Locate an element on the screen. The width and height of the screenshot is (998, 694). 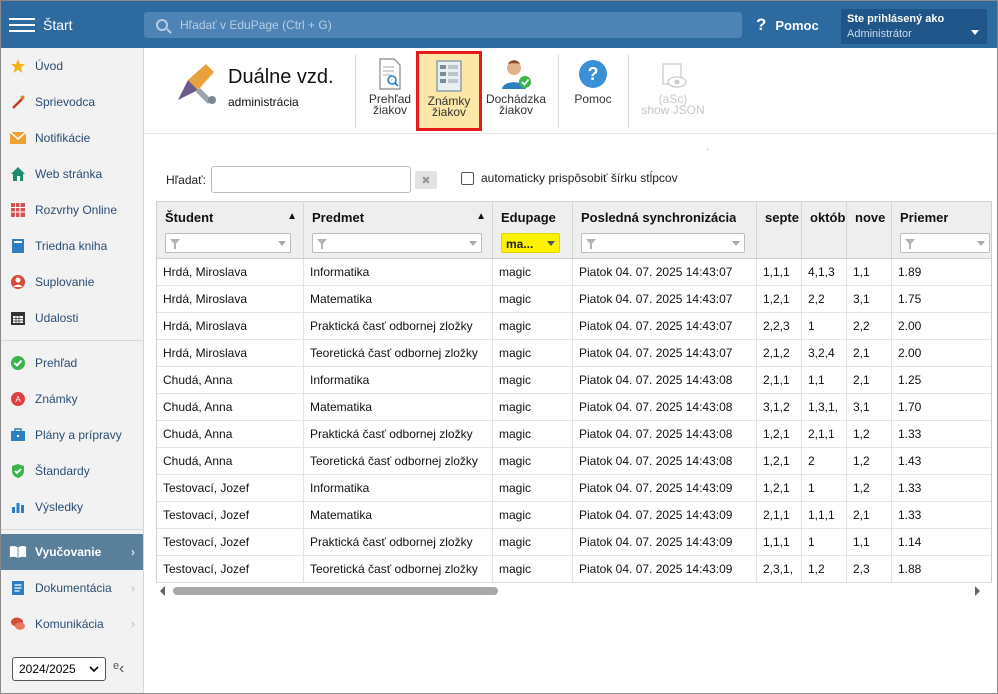
cell-sync: Piatok 04. 07. 2025 14:43:07 is located at coordinates (665, 272).